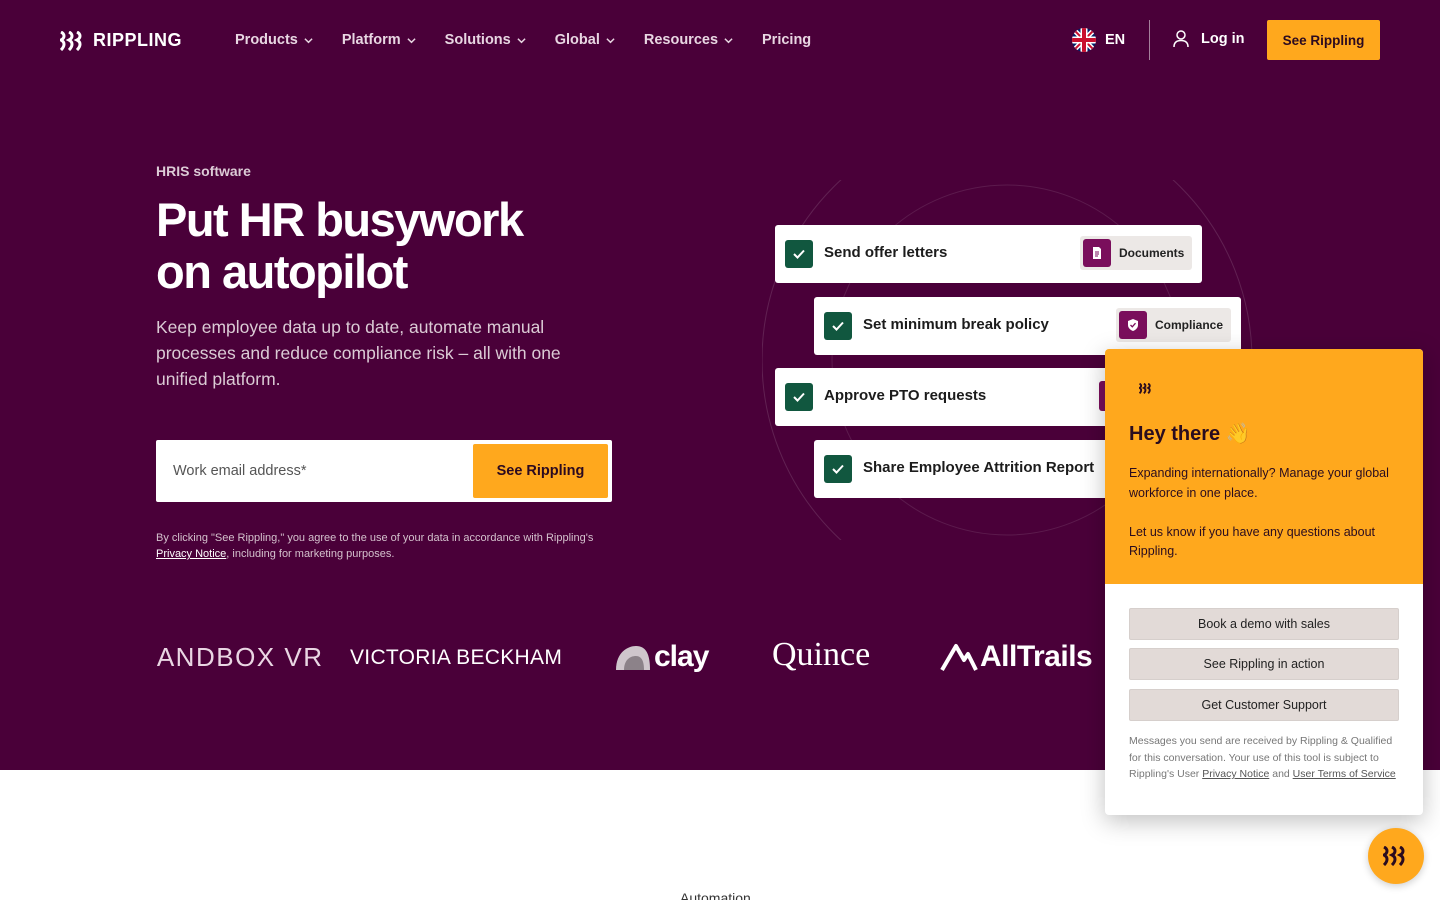 The image size is (1440, 900). I want to click on work-email-input, so click(314, 471).